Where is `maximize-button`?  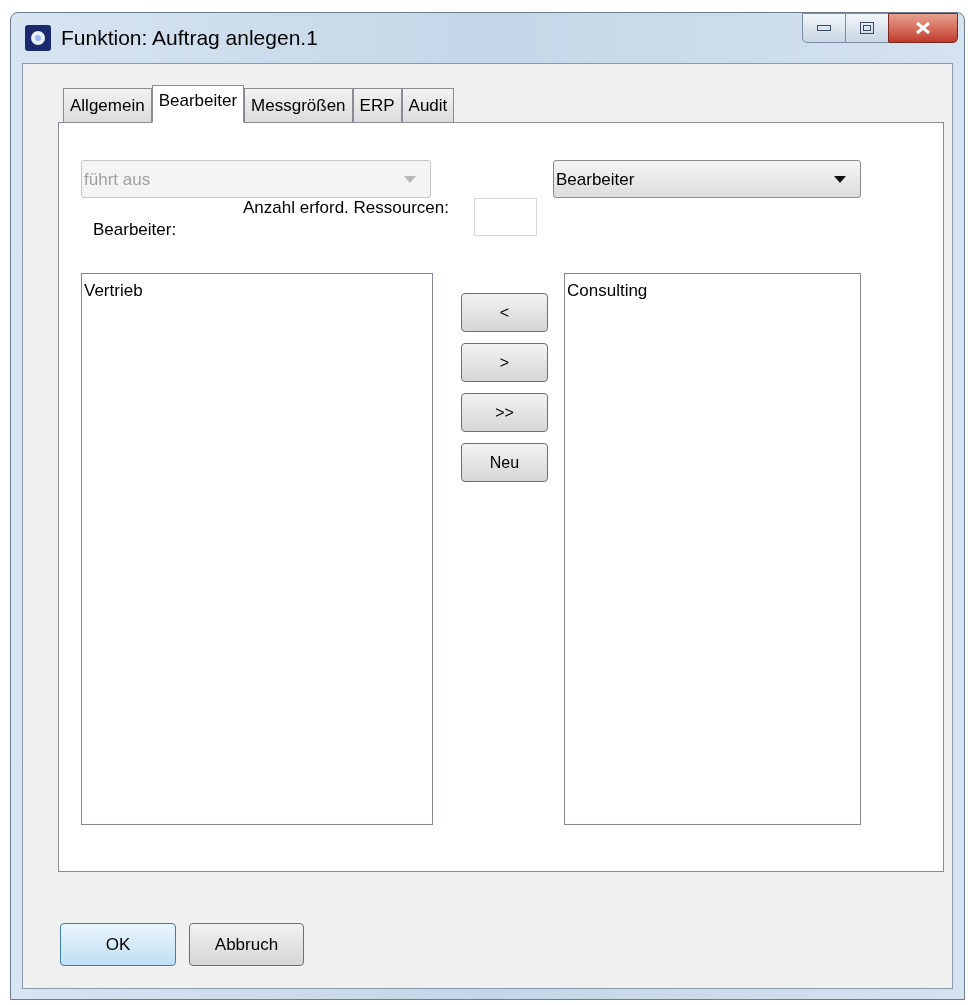 maximize-button is located at coordinates (867, 28).